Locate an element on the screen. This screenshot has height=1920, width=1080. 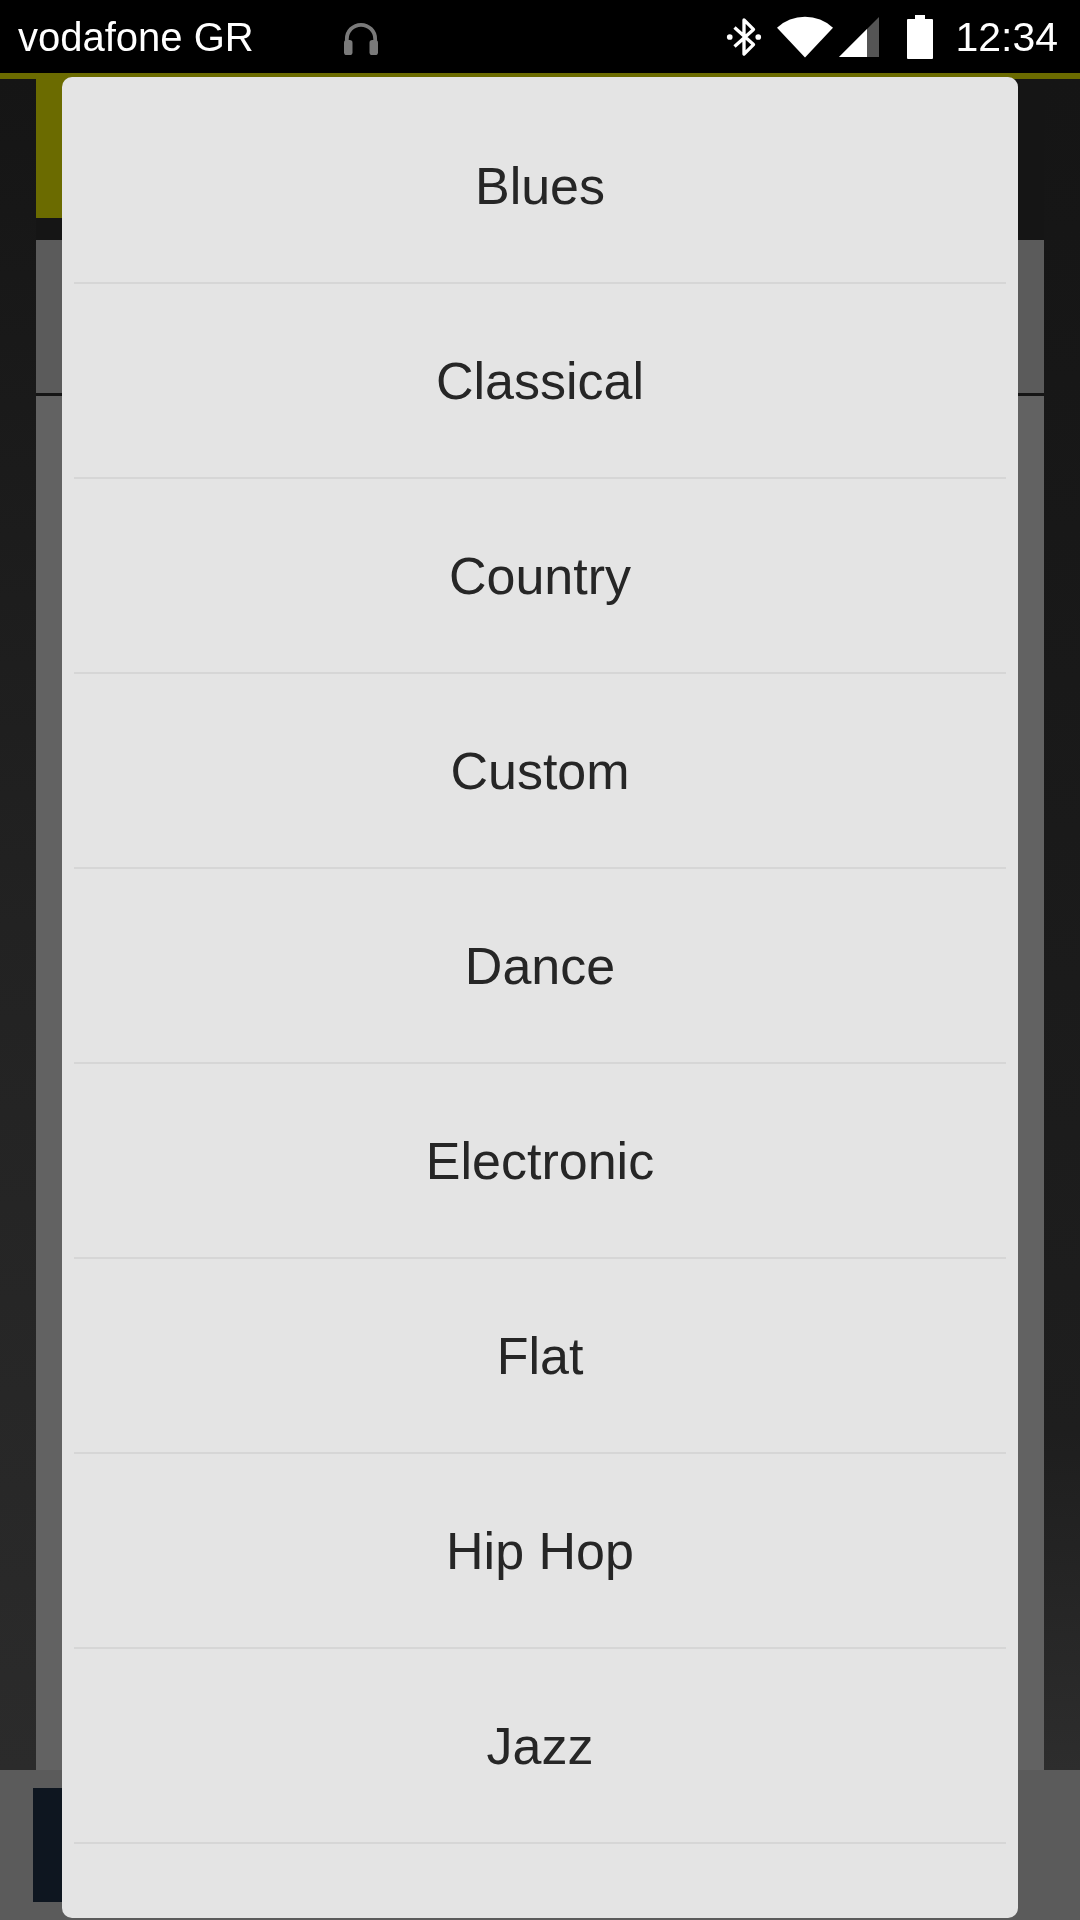
list-item: Classical is located at coordinates (540, 380).